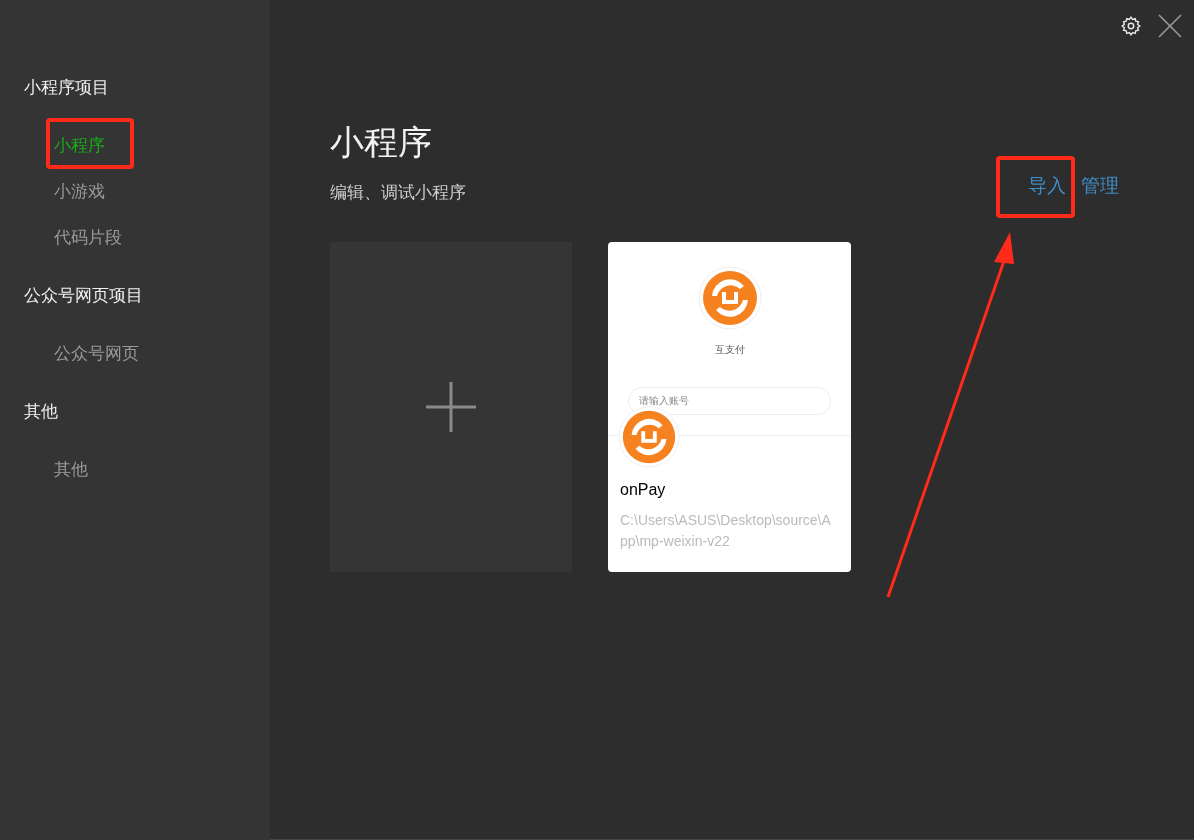  I want to click on preview-app-name: 互支付, so click(729, 349).